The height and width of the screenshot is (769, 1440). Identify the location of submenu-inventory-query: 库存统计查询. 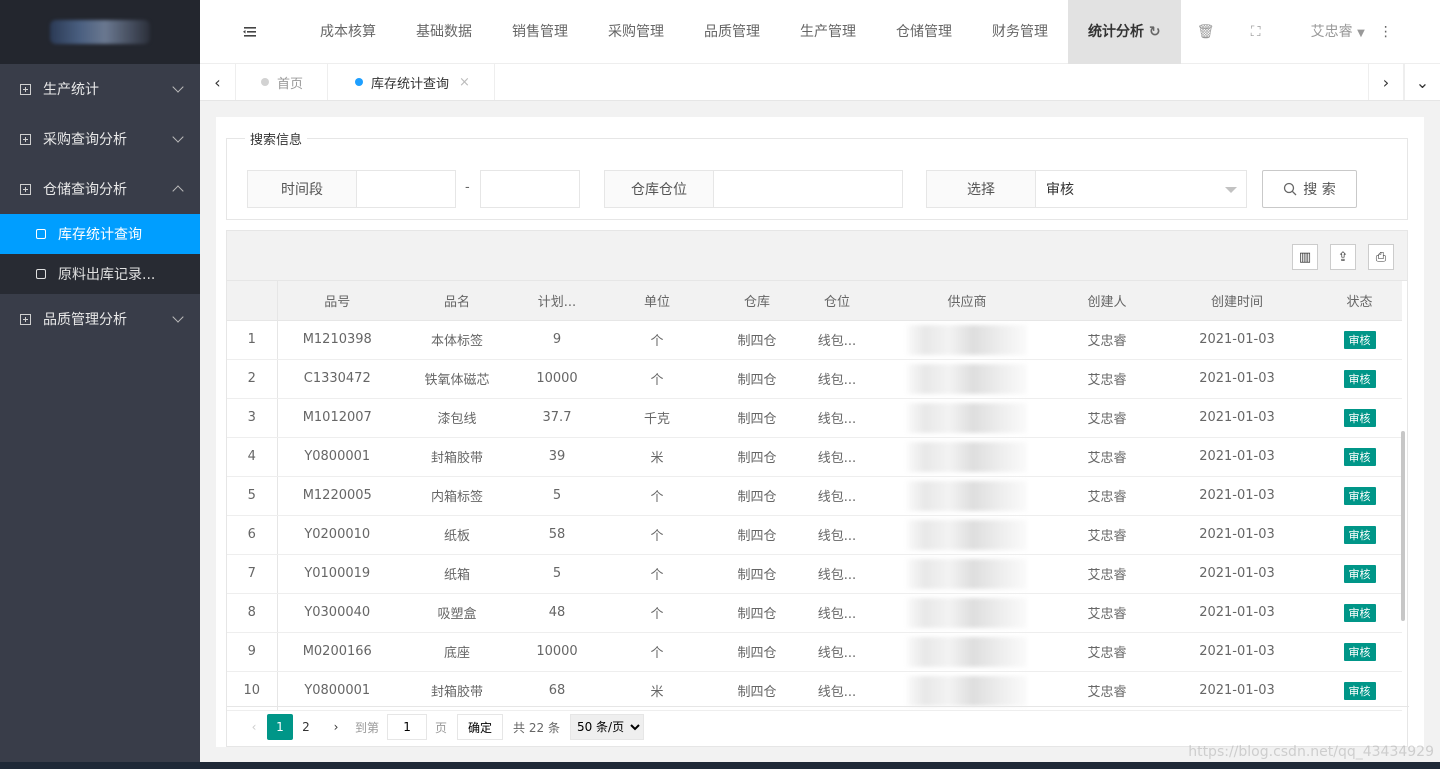
(100, 234).